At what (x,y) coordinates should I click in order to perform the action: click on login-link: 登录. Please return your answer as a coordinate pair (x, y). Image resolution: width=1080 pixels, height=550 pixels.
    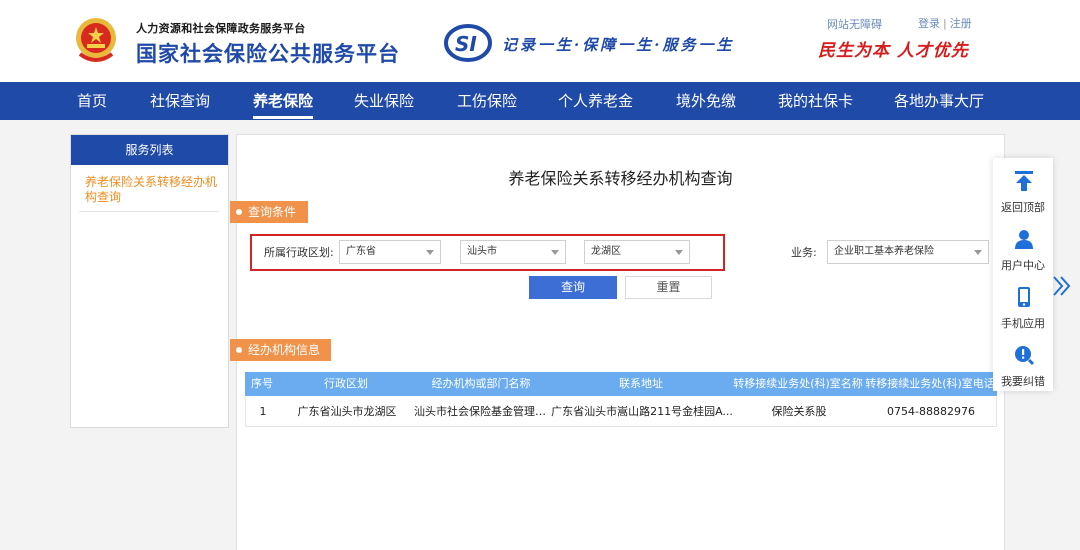
    Looking at the image, I should click on (929, 23).